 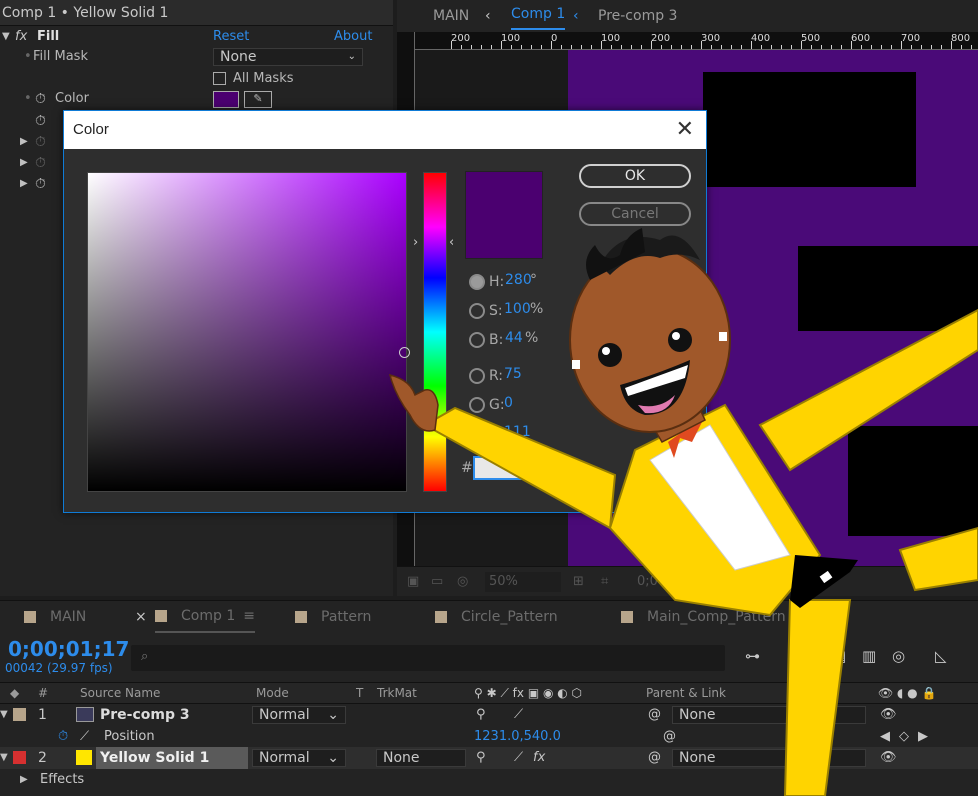 I want to click on all-masks-label: All Masks, so click(x=263, y=78).